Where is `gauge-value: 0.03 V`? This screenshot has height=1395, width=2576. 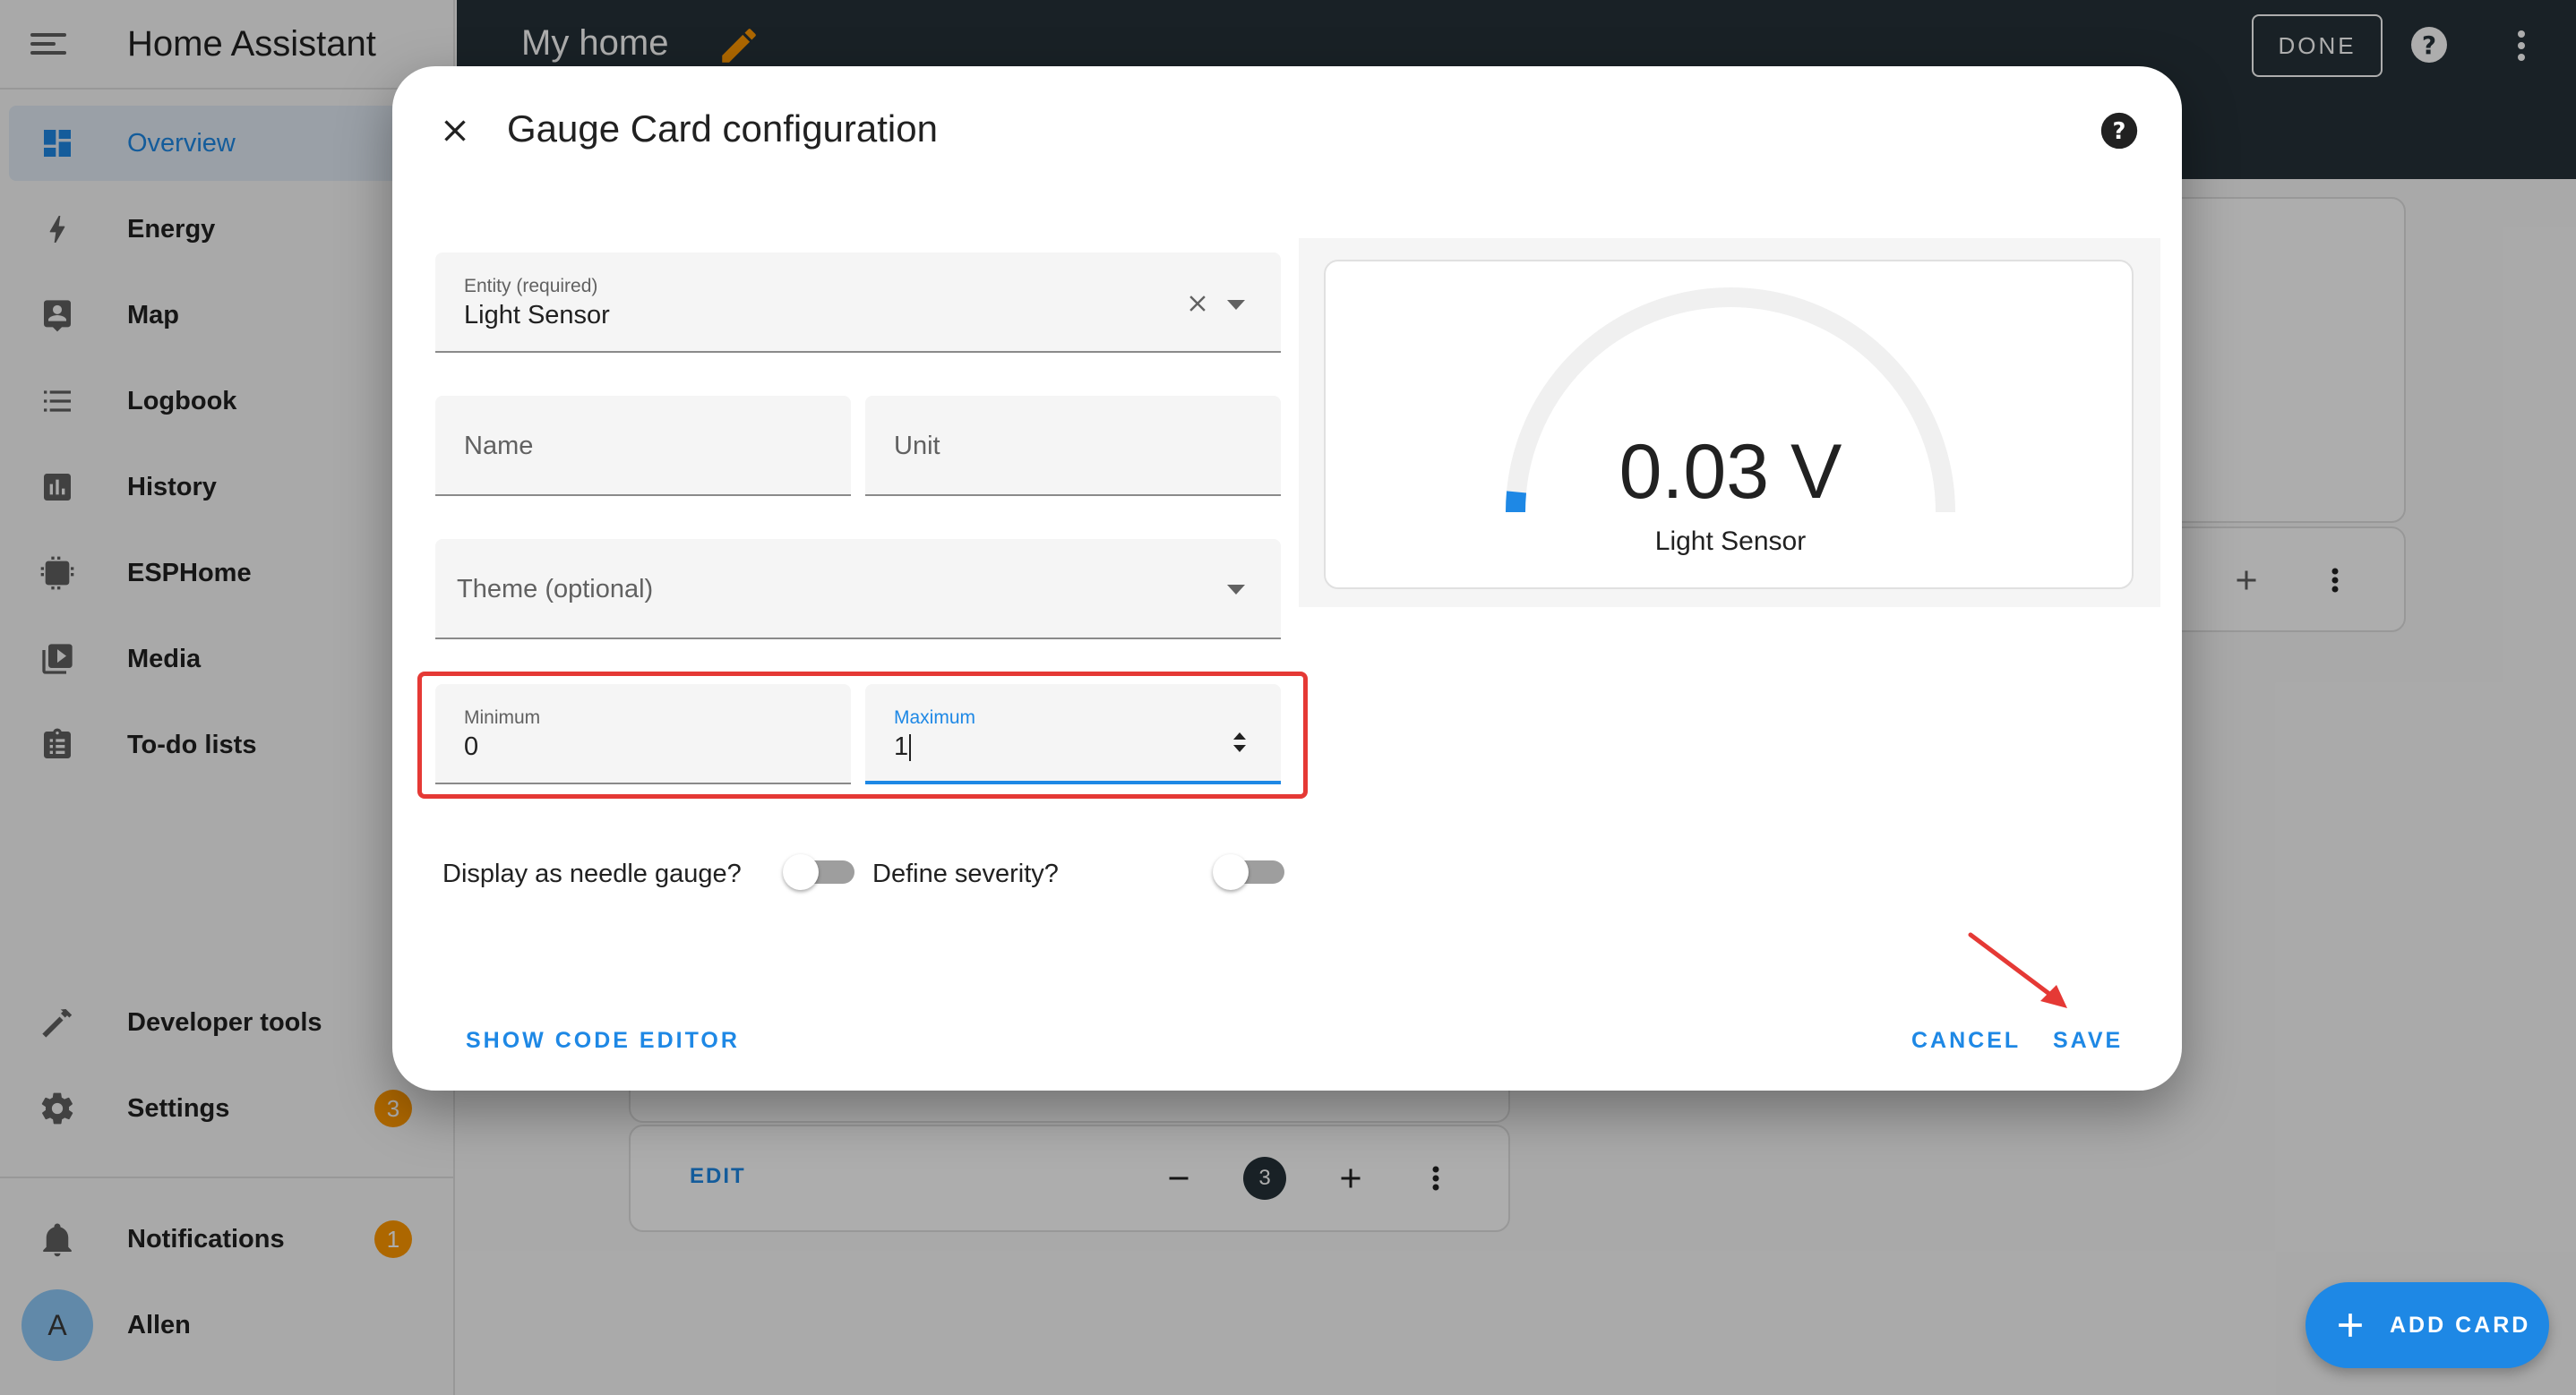
gauge-value: 0.03 V is located at coordinates (1730, 472).